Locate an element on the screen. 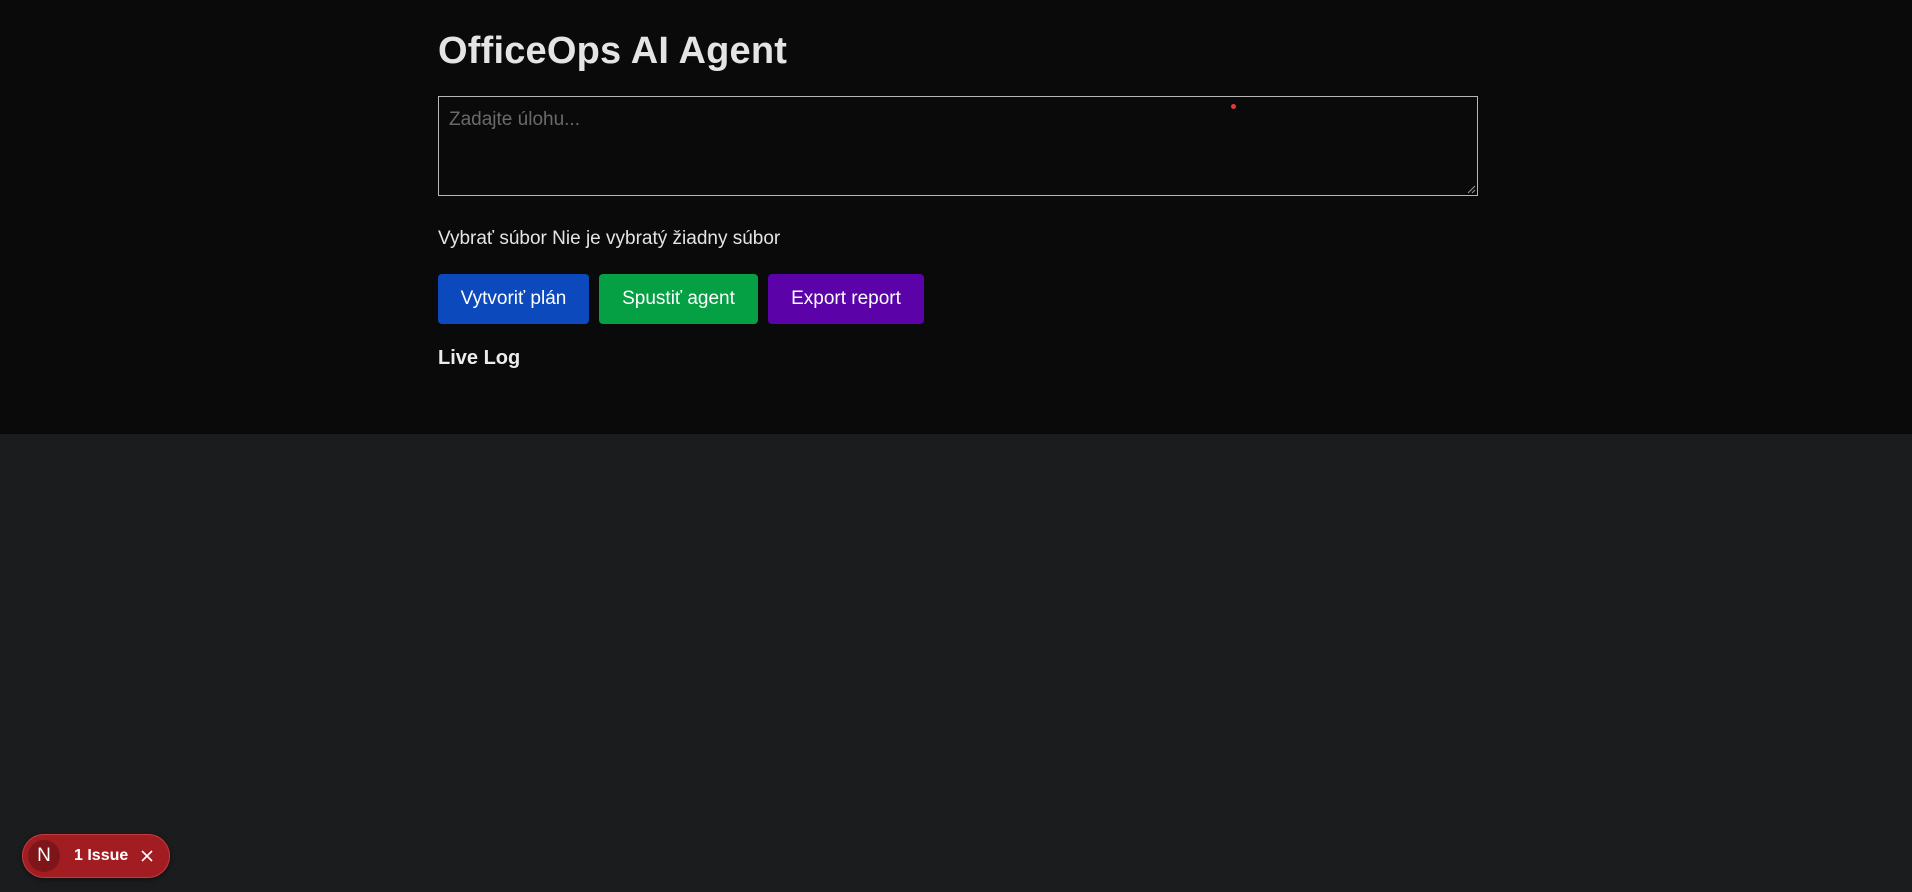  issues-count-label: 1 Issue is located at coordinates (101, 856).